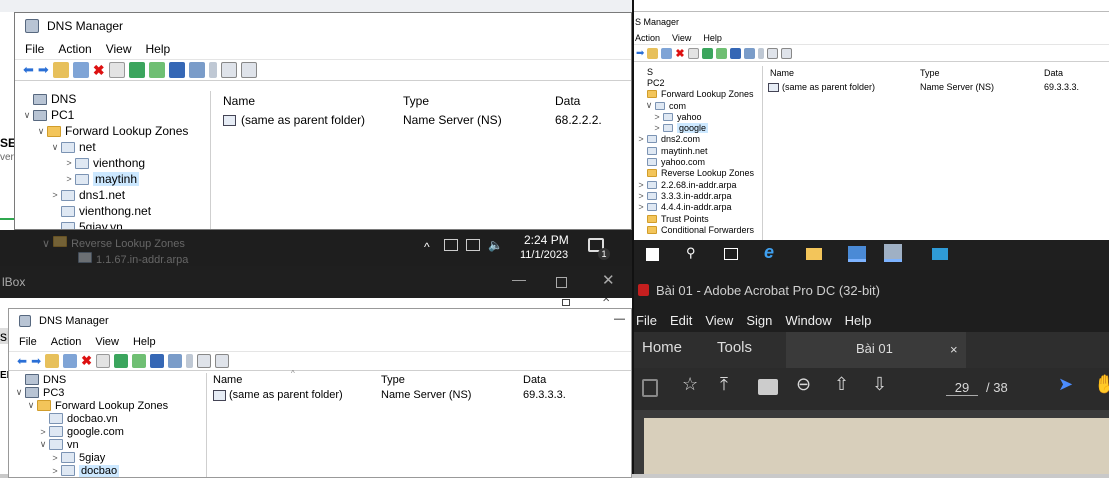 This screenshot has width=1109, height=478. What do you see at coordinates (427, 247) in the screenshot?
I see `tray-chevron-up-icon: ^` at bounding box center [427, 247].